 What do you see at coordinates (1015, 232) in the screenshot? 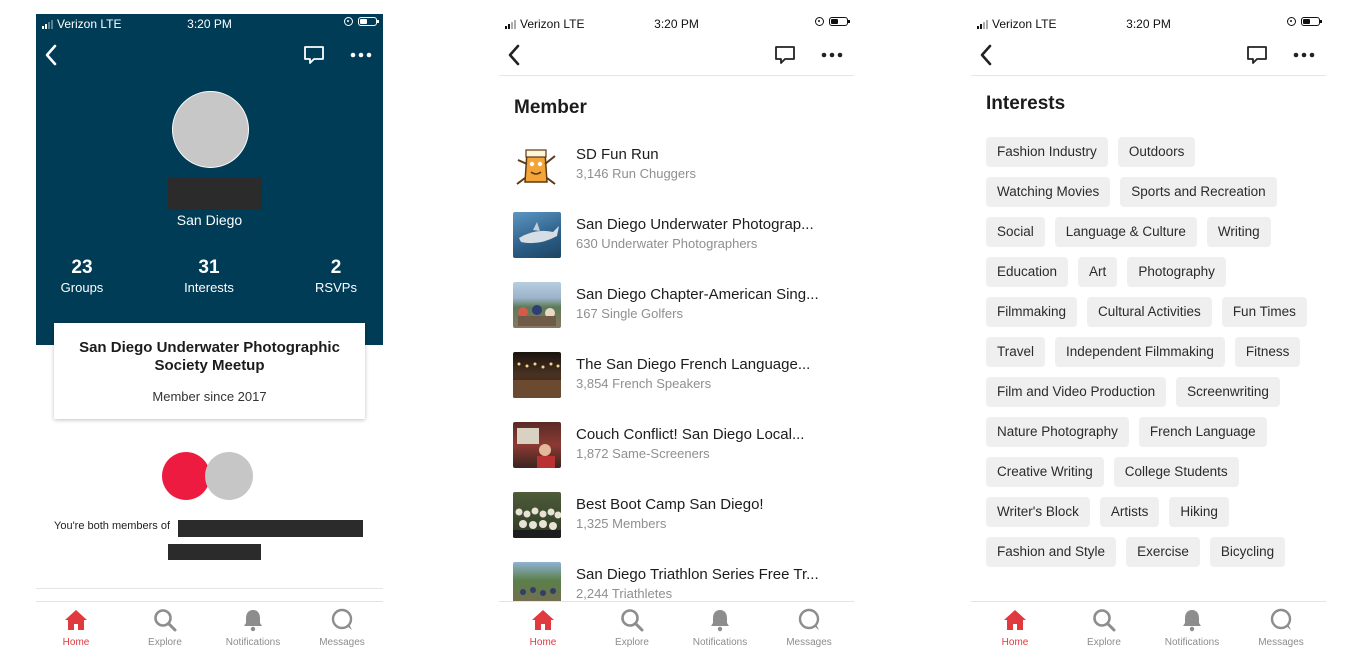
I see `interest-chip: Social` at bounding box center [1015, 232].